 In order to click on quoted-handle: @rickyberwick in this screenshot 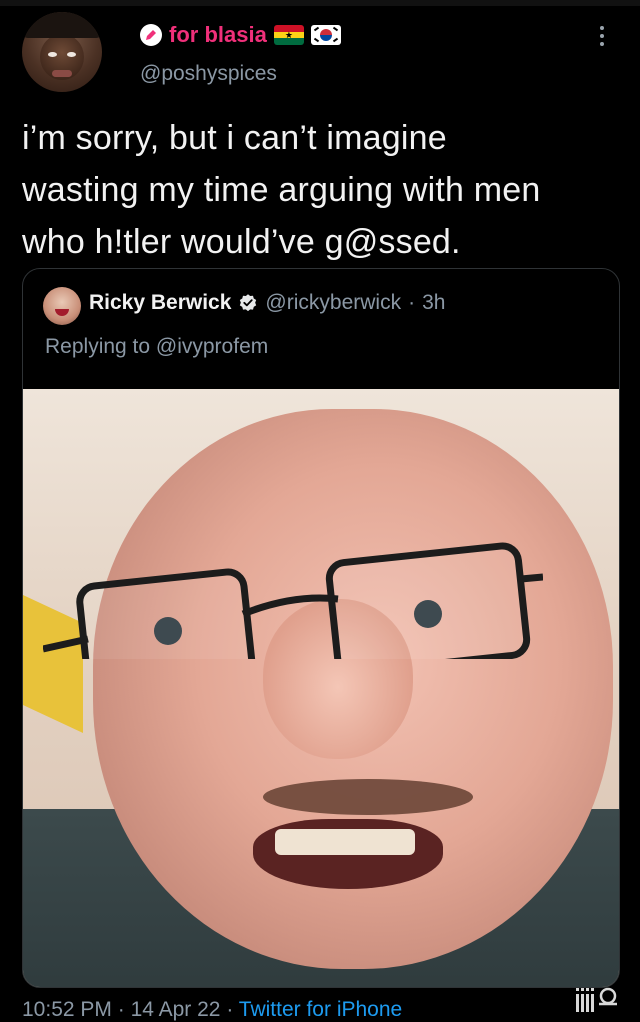, I will do `click(333, 303)`.